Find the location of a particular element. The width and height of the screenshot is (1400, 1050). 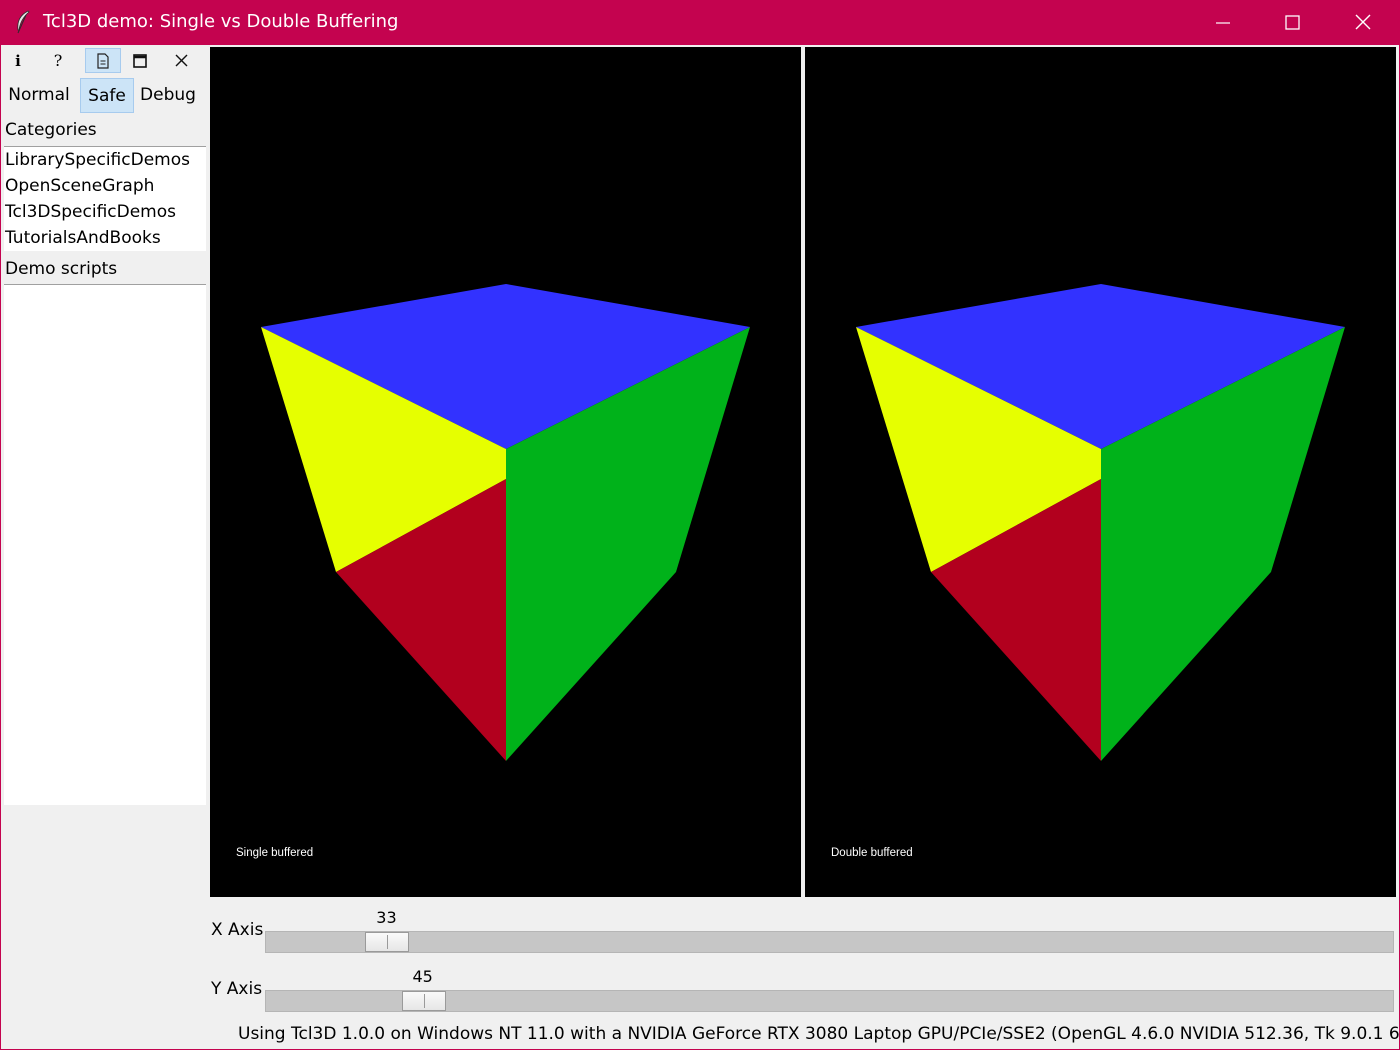

window-title: Tcl3D demo: Single vs Double Buffering is located at coordinates (221, 21).